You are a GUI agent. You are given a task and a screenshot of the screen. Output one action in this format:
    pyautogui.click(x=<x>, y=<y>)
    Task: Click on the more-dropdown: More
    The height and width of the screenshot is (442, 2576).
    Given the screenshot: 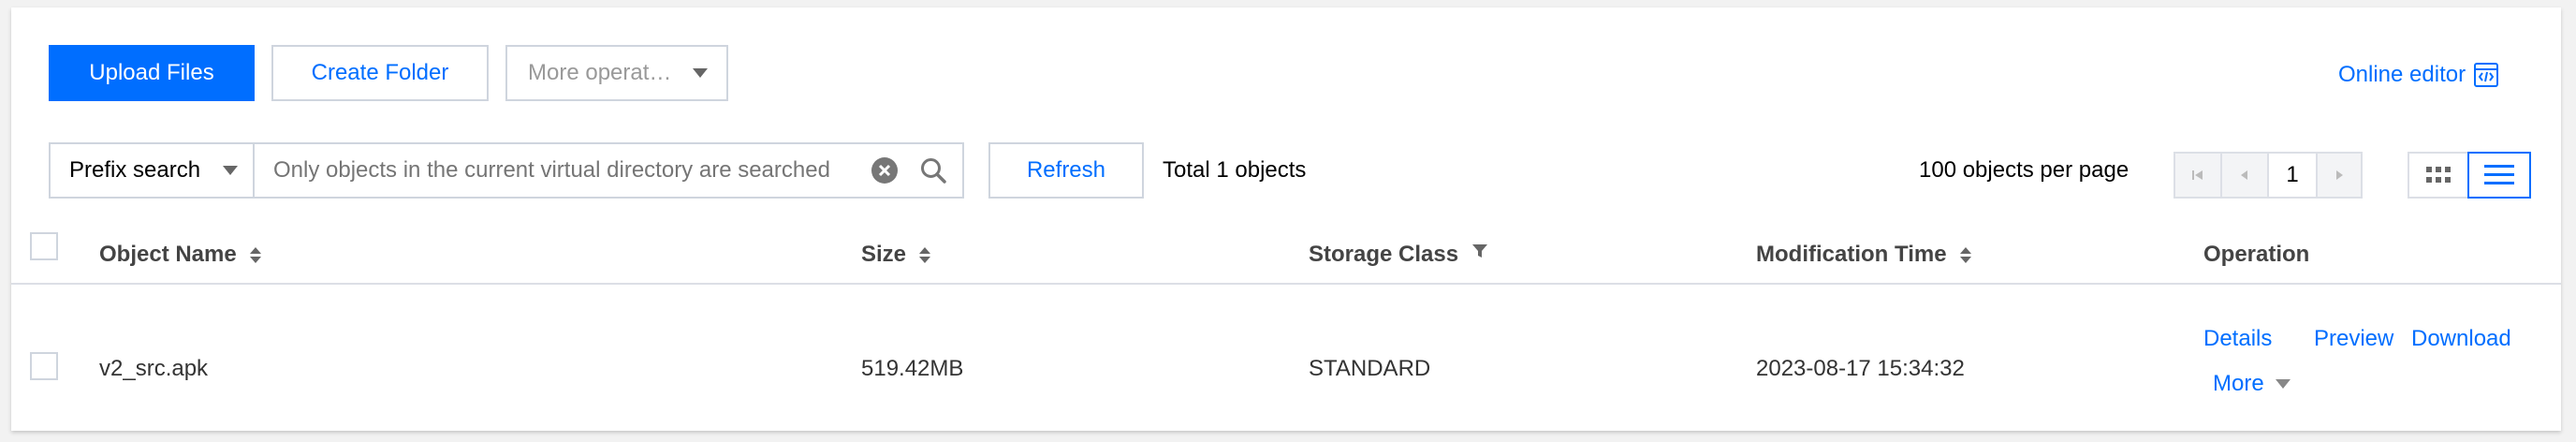 What is the action you would take?
    pyautogui.click(x=2252, y=384)
    